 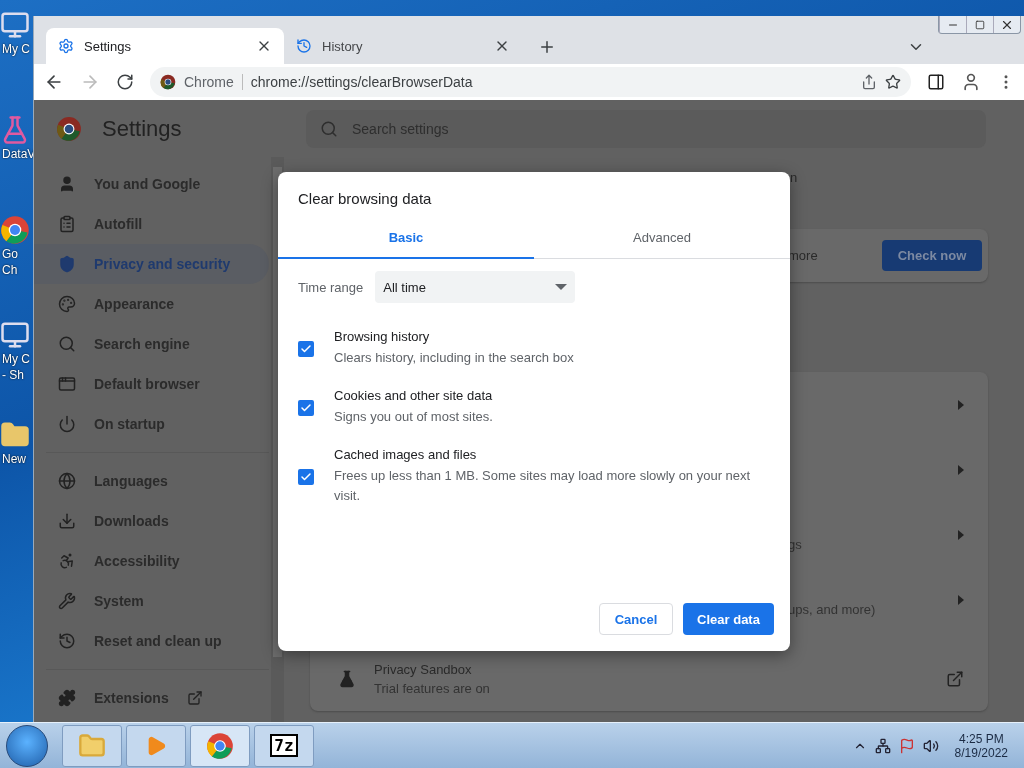 I want to click on gear-icon, so click(x=66, y=46).